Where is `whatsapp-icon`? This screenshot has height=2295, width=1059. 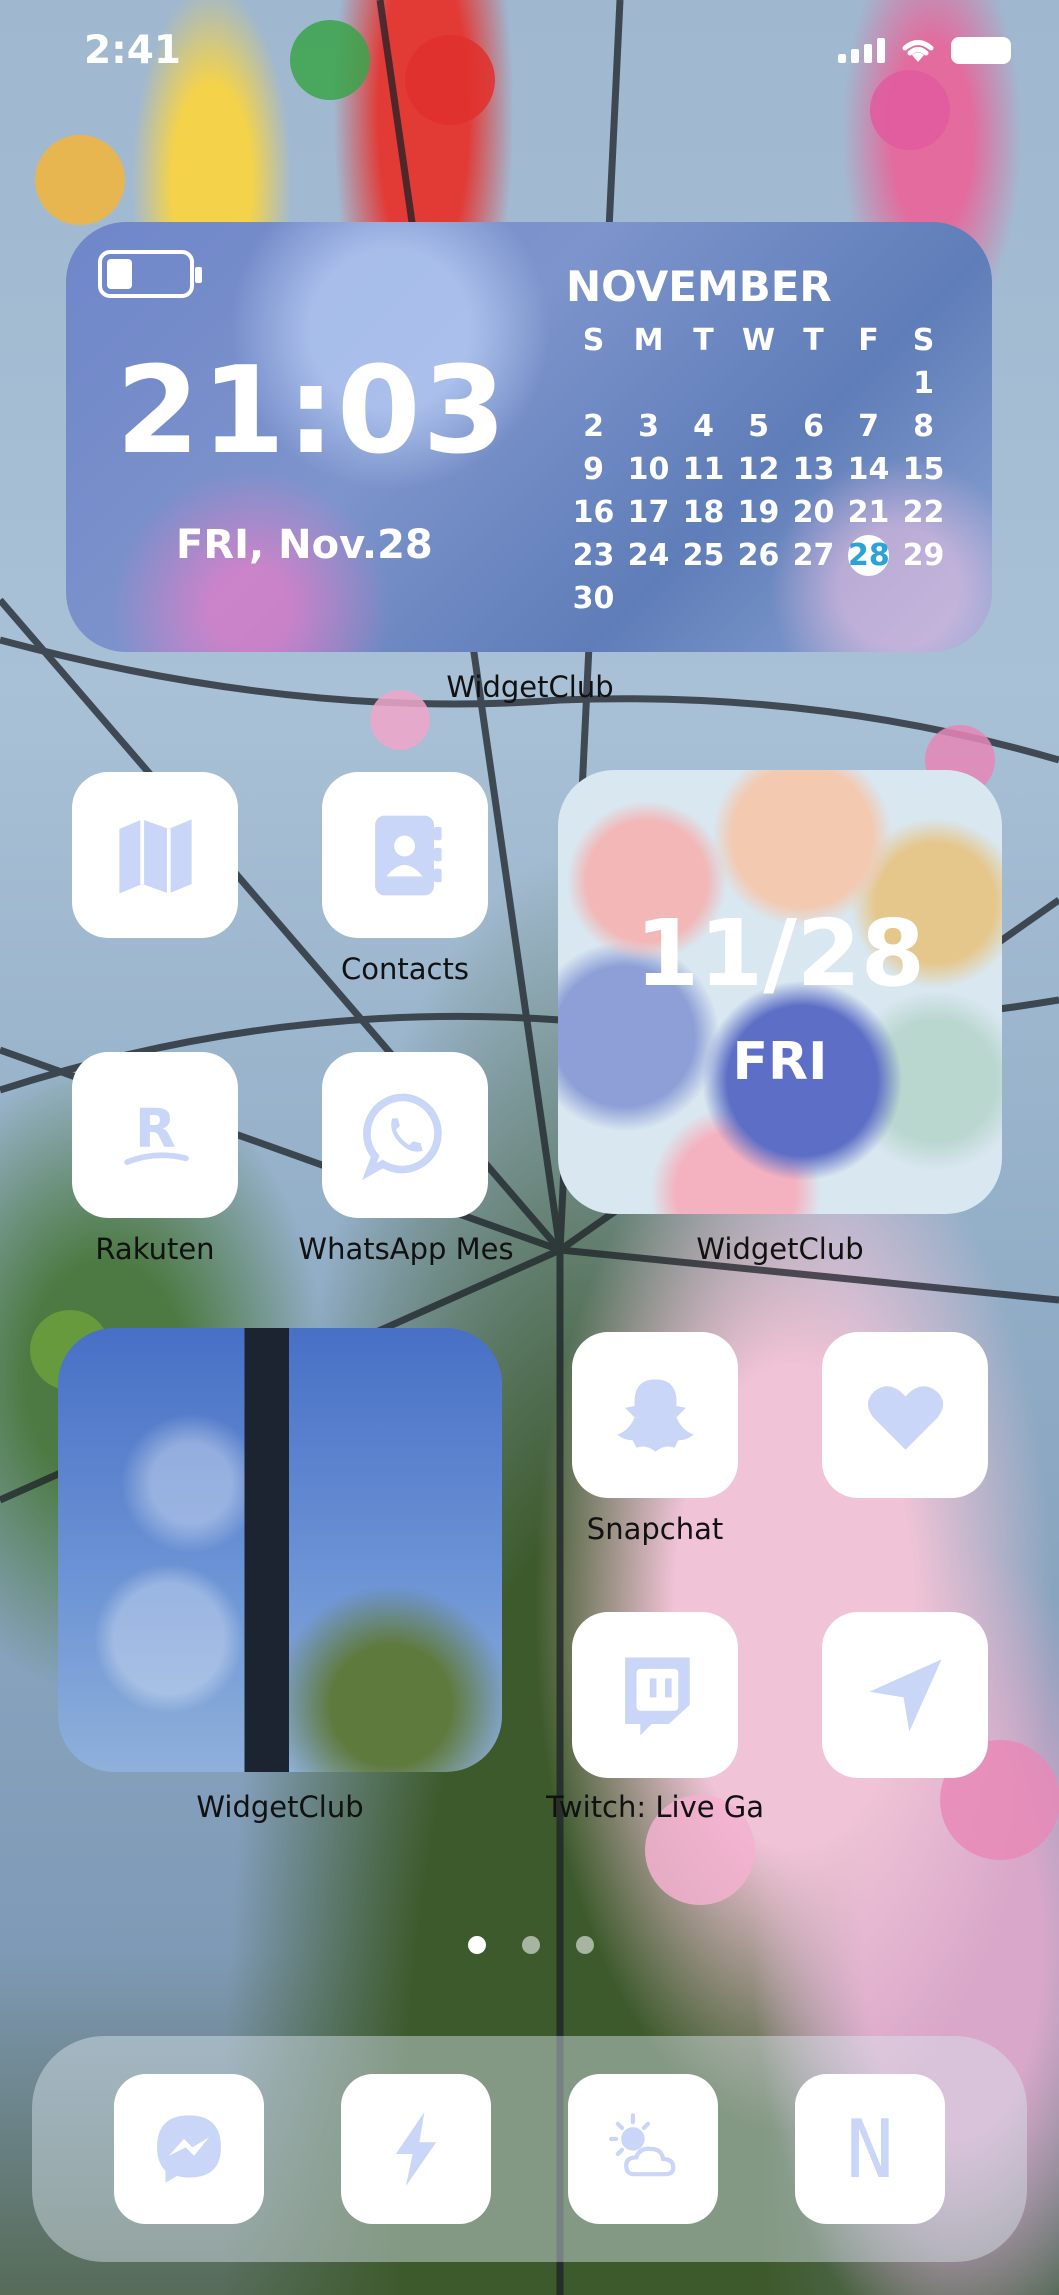
whatsapp-icon is located at coordinates (401, 1136).